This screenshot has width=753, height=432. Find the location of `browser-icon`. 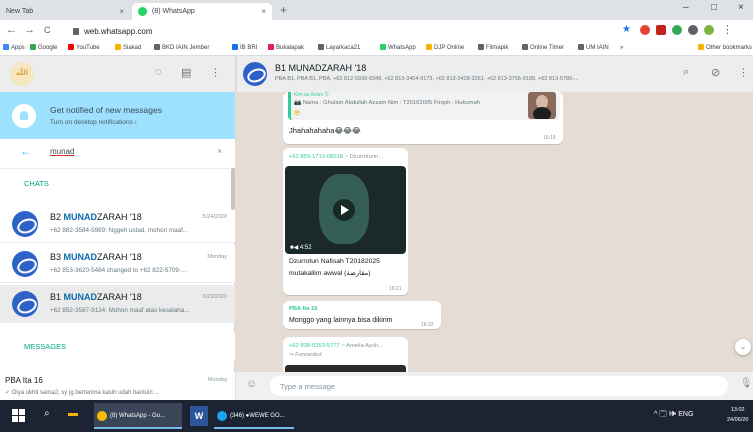

browser-icon is located at coordinates (222, 416).